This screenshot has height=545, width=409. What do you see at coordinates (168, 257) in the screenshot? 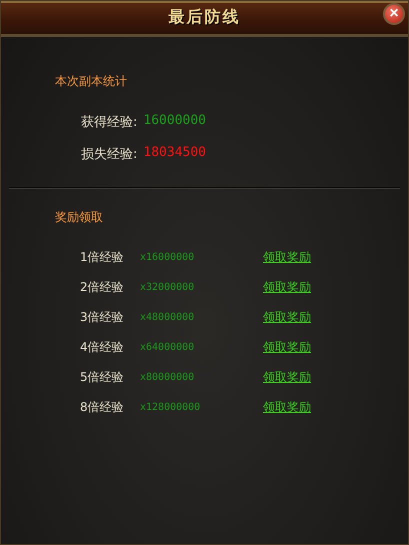
I see `reward-amount: x16000000` at bounding box center [168, 257].